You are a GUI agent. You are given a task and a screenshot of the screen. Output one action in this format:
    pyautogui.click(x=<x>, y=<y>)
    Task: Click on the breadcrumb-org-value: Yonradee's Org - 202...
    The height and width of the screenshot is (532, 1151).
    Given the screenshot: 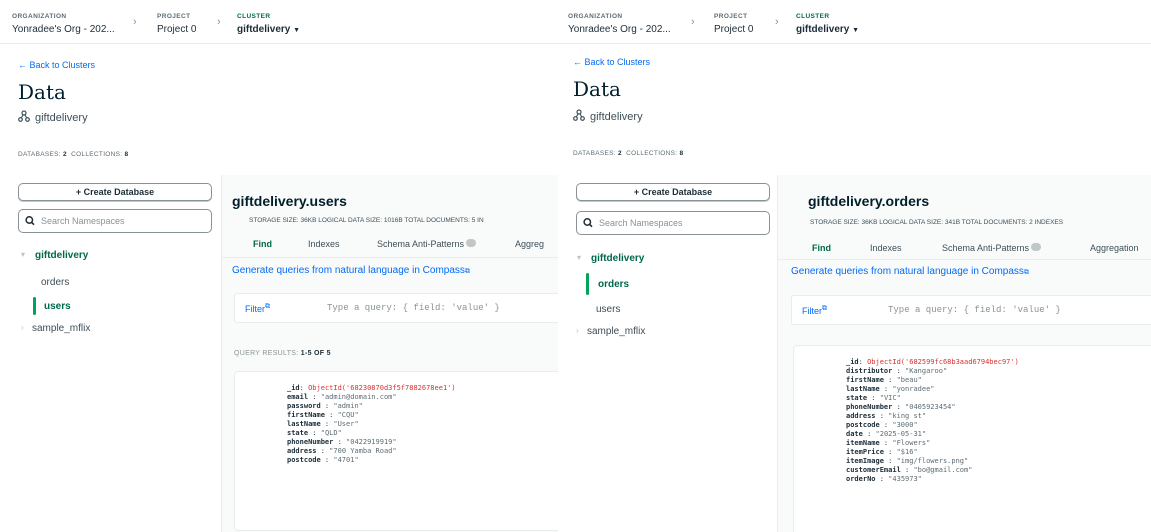 What is the action you would take?
    pyautogui.click(x=63, y=29)
    